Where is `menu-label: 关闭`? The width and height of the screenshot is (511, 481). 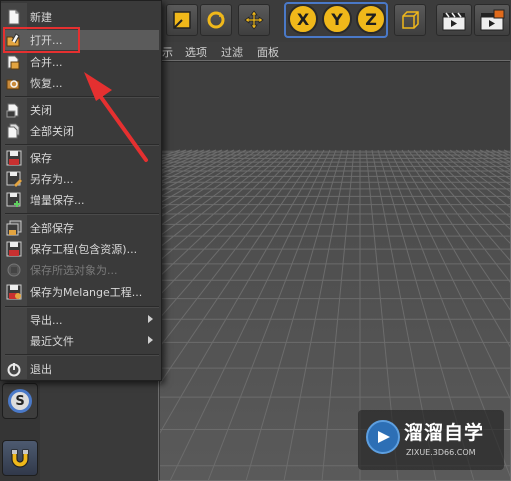 menu-label: 关闭 is located at coordinates (41, 110).